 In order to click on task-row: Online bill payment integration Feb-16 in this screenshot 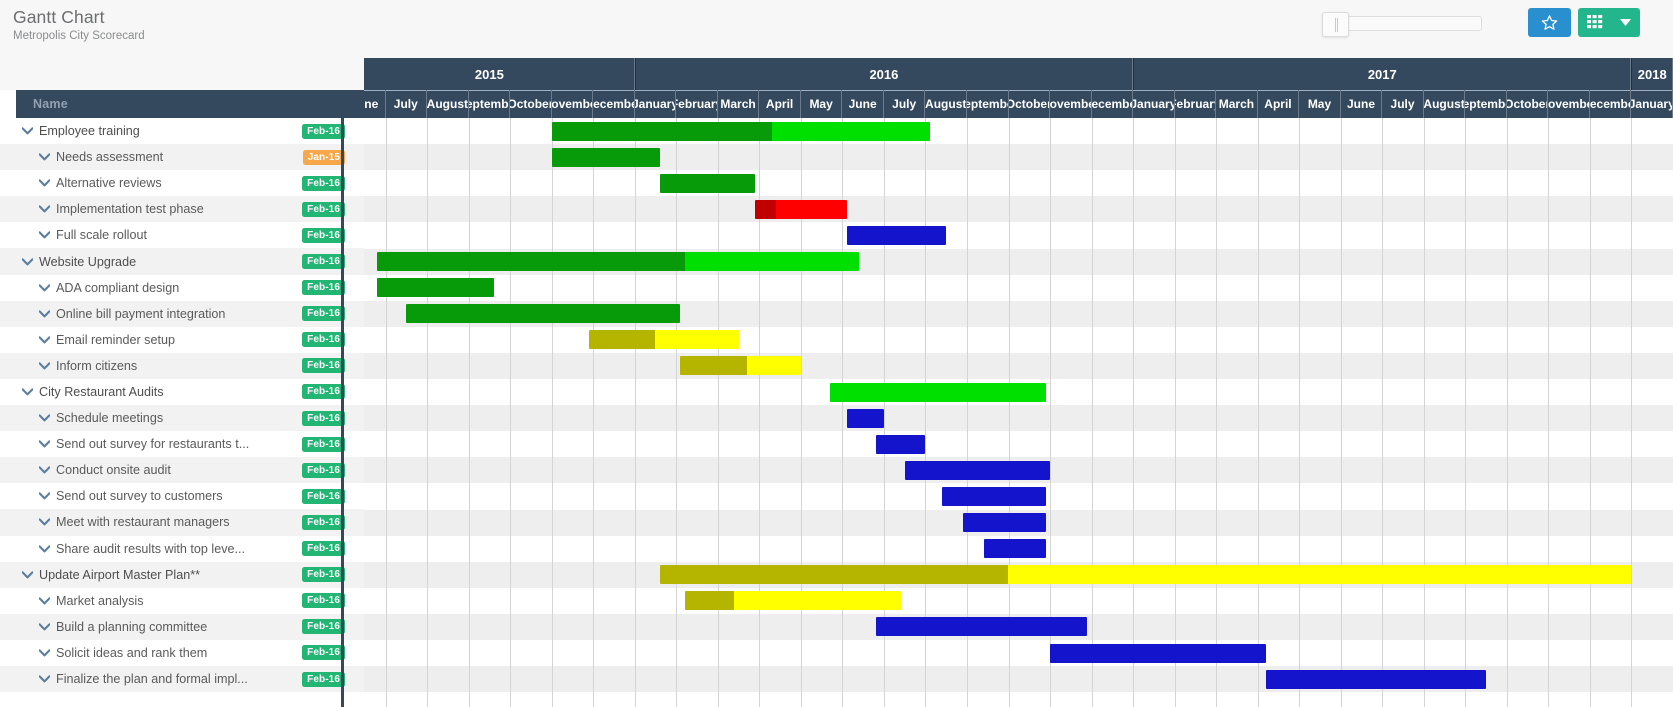, I will do `click(182, 313)`.